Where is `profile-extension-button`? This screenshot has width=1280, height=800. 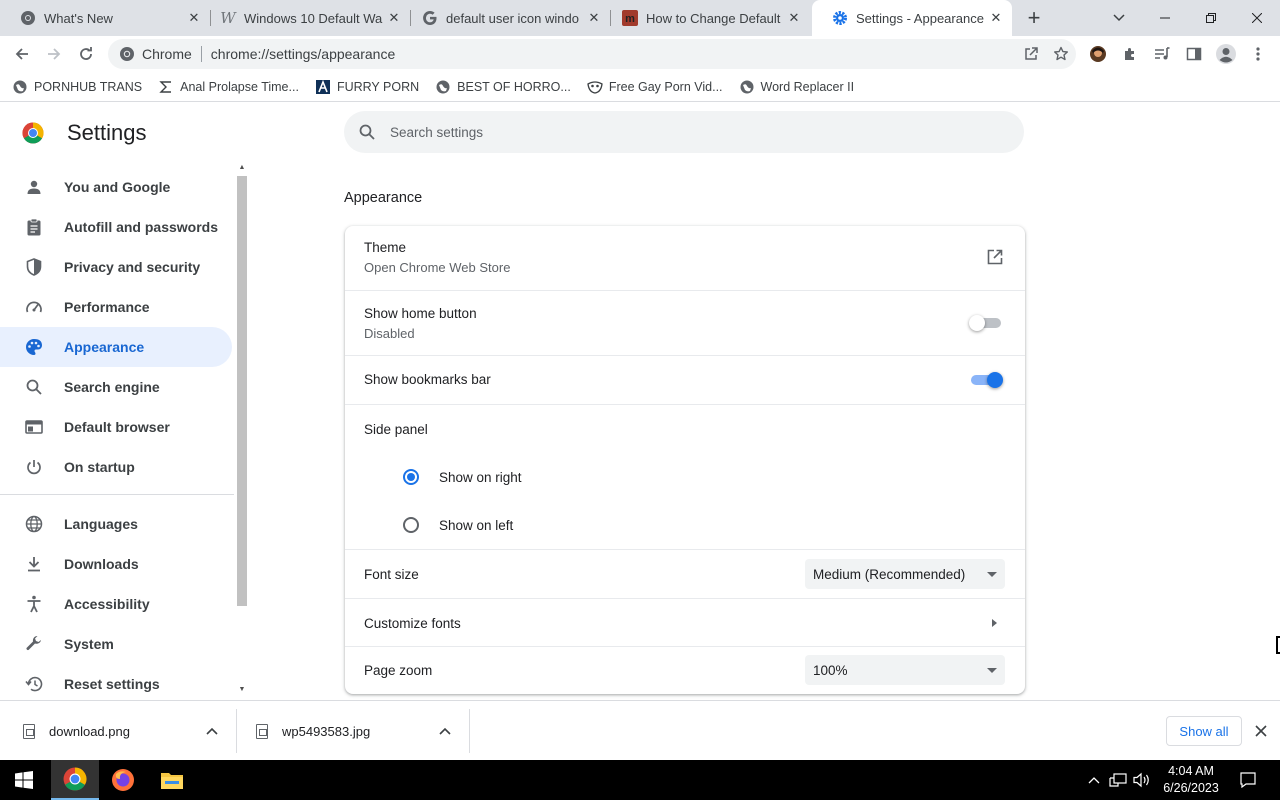
profile-extension-button is located at coordinates (1098, 54).